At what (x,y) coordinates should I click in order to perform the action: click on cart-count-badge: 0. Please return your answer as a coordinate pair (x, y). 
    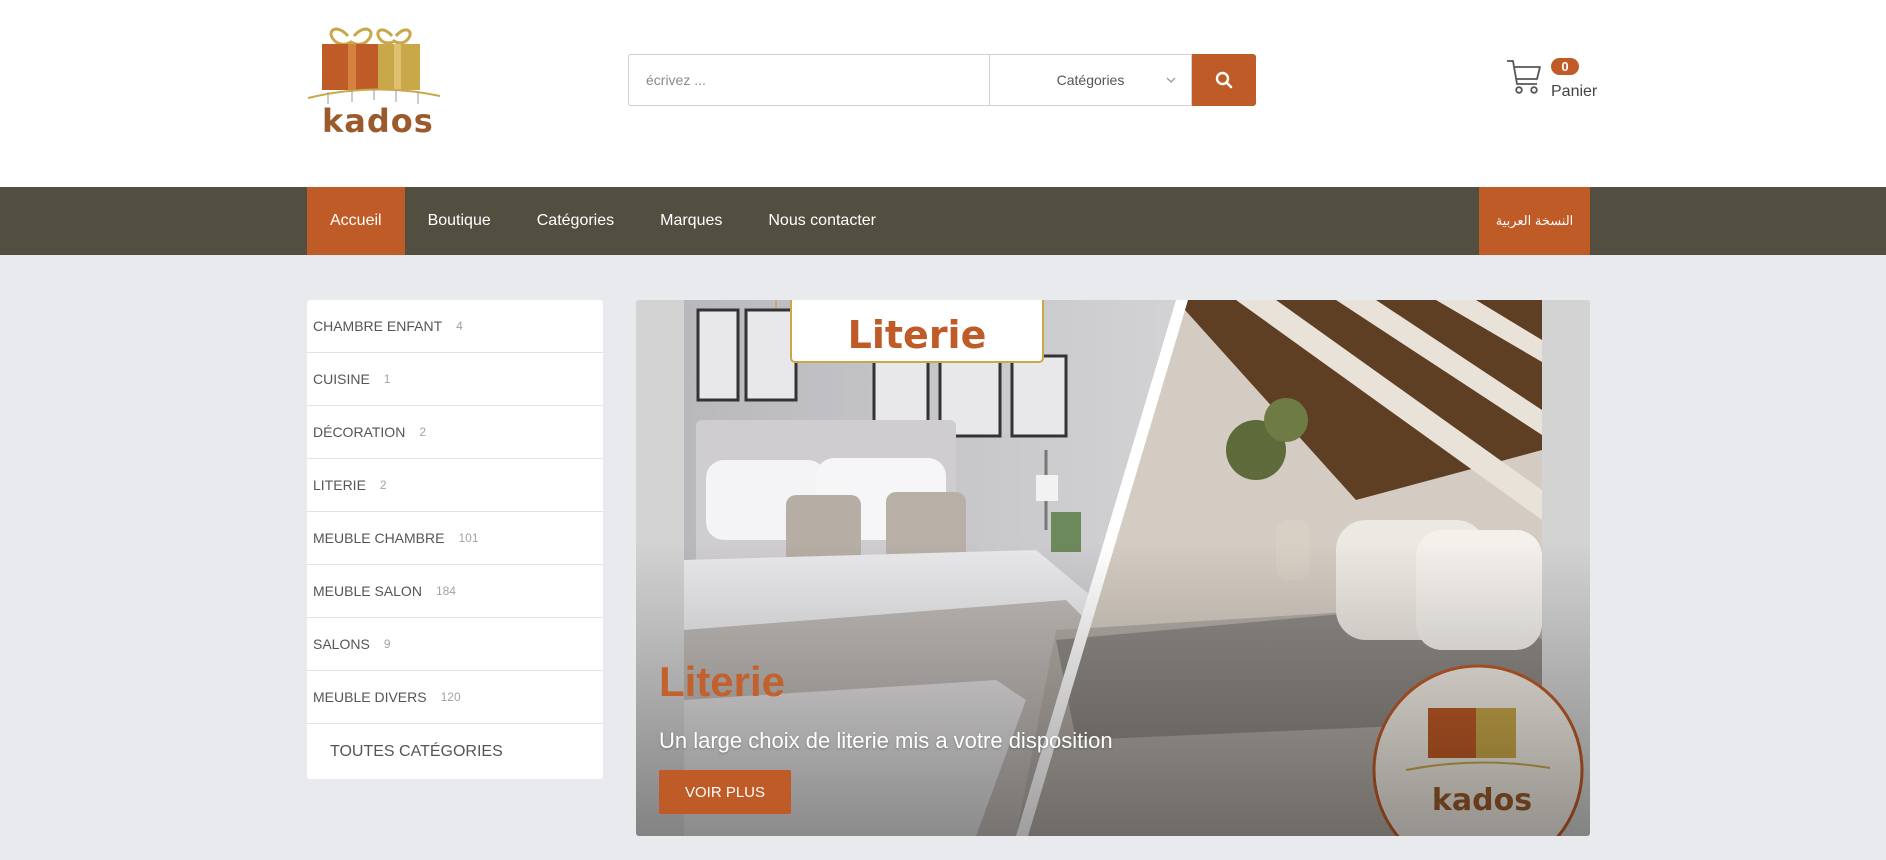
    Looking at the image, I should click on (1565, 66).